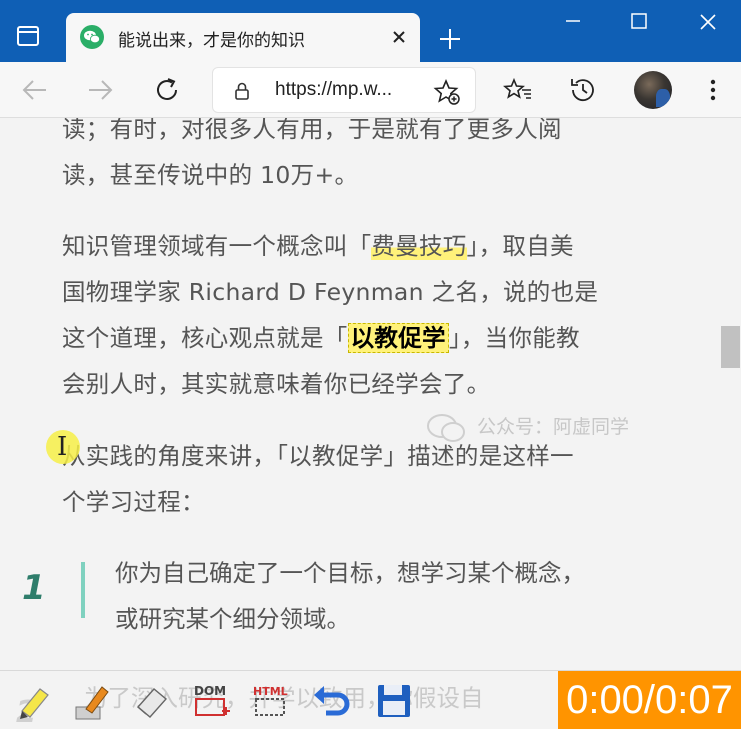 This screenshot has height=729, width=741. I want to click on lock-icon, so click(242, 91).